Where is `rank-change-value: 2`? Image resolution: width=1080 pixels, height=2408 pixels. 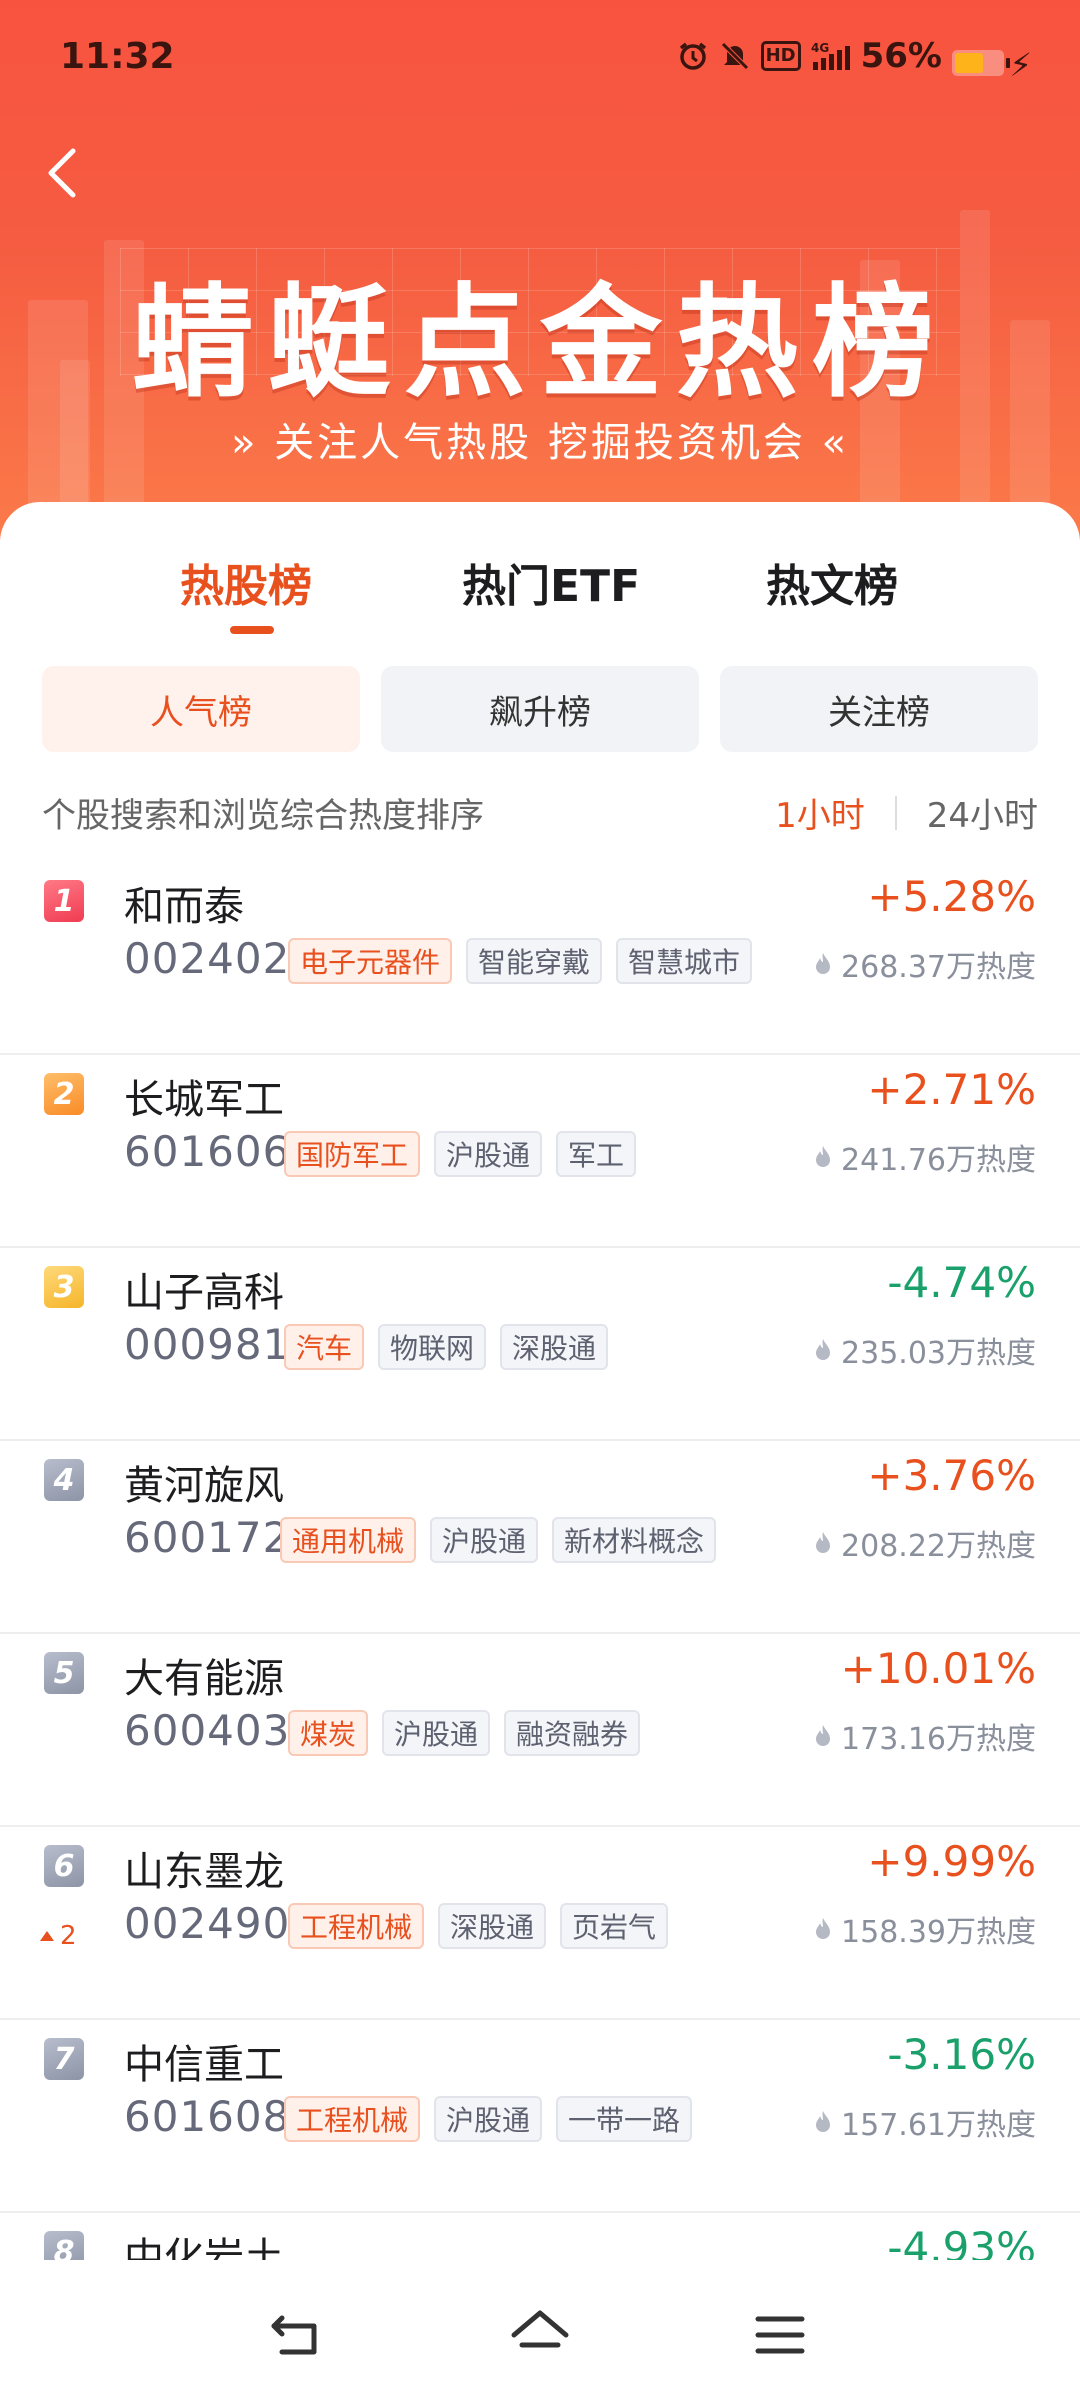
rank-change-value: 2 is located at coordinates (68, 1936).